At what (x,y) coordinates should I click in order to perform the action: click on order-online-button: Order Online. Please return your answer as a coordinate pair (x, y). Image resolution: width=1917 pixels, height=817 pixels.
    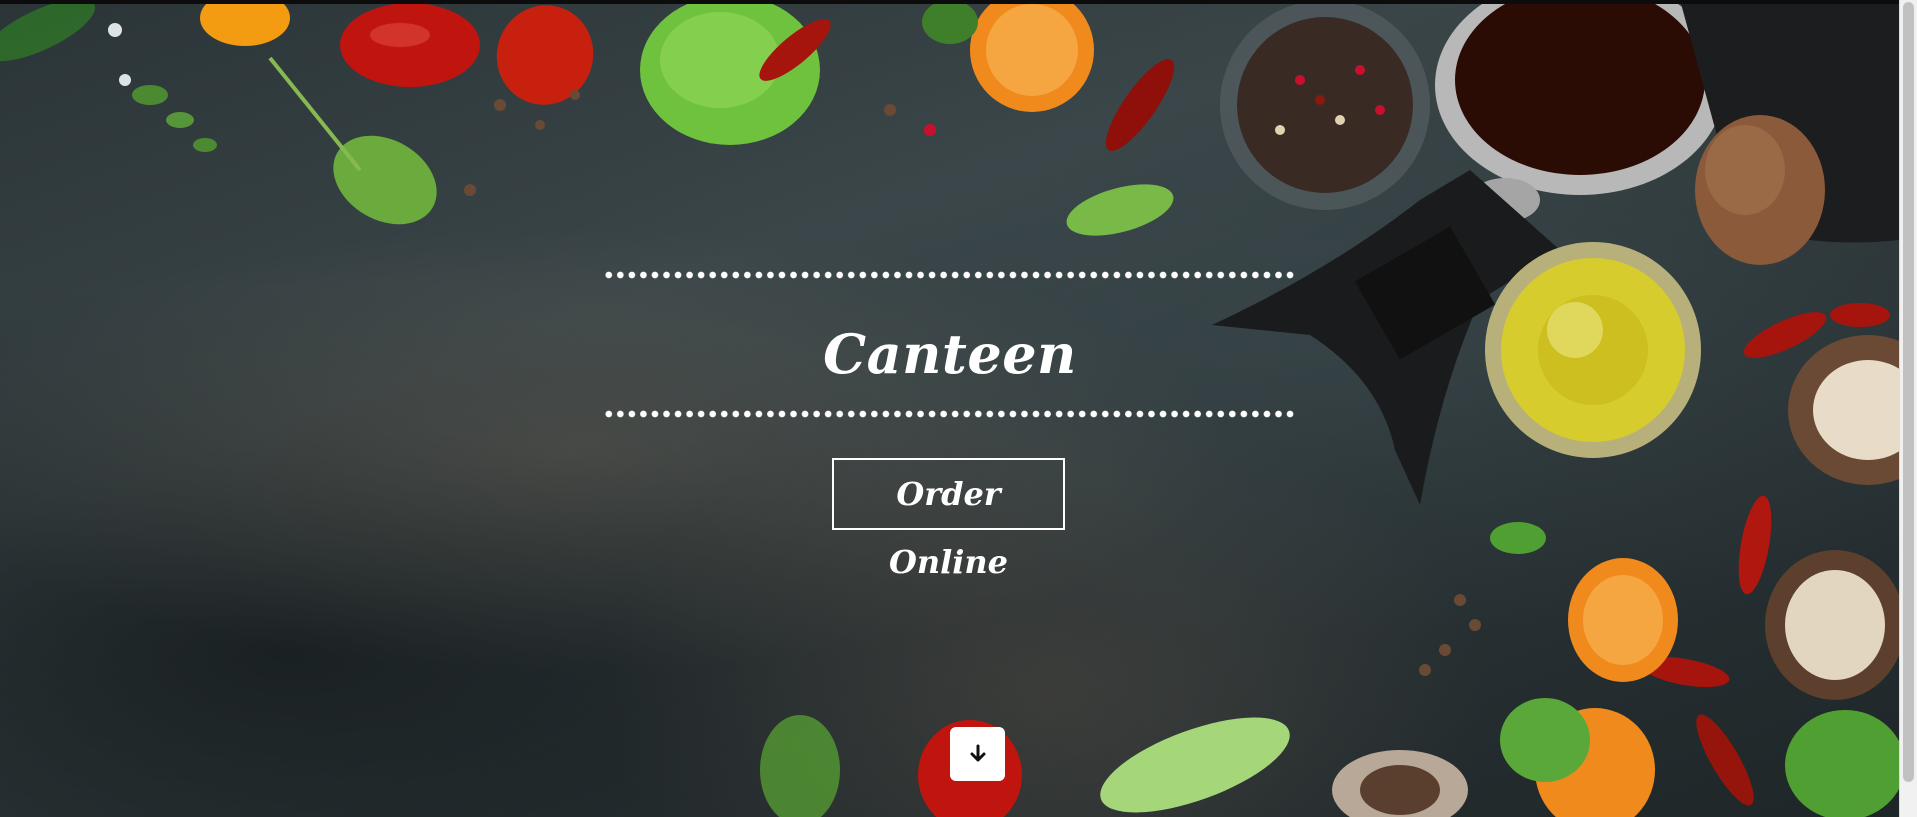
    Looking at the image, I should click on (948, 519).